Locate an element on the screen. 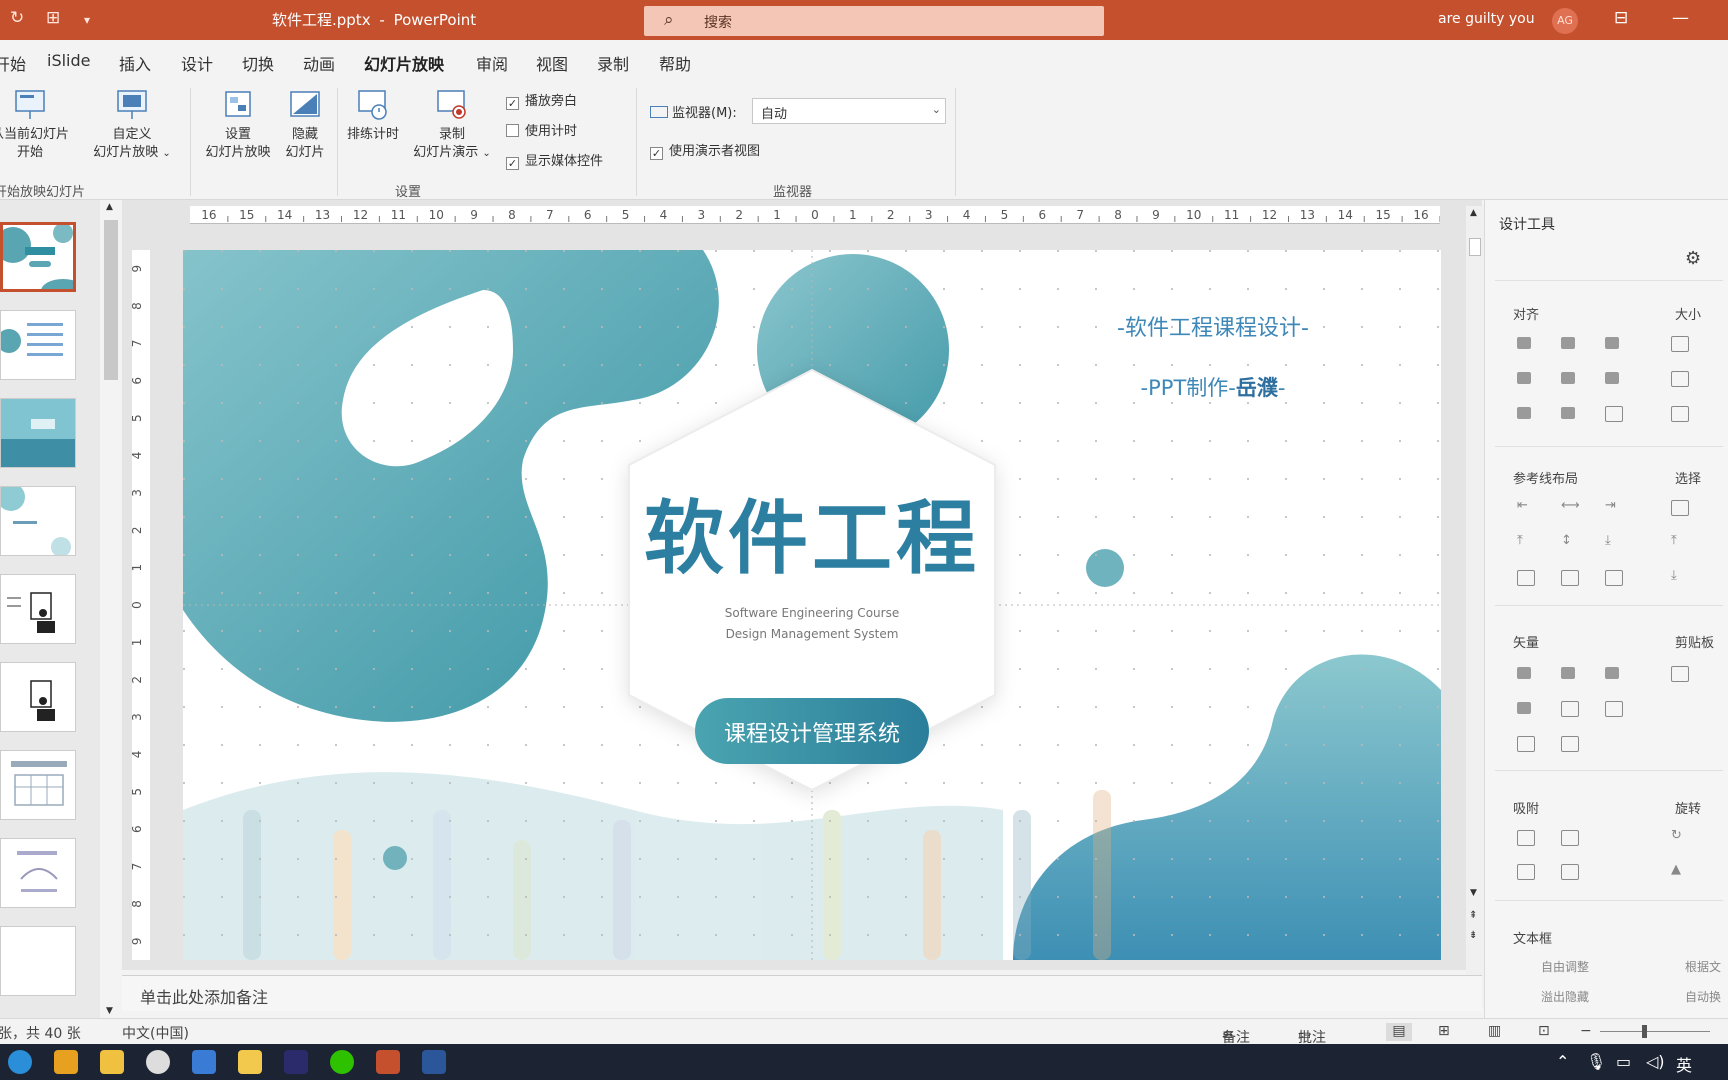 The height and width of the screenshot is (1080, 1728). select-top-icon: ⤒ is located at coordinates (1674, 540).